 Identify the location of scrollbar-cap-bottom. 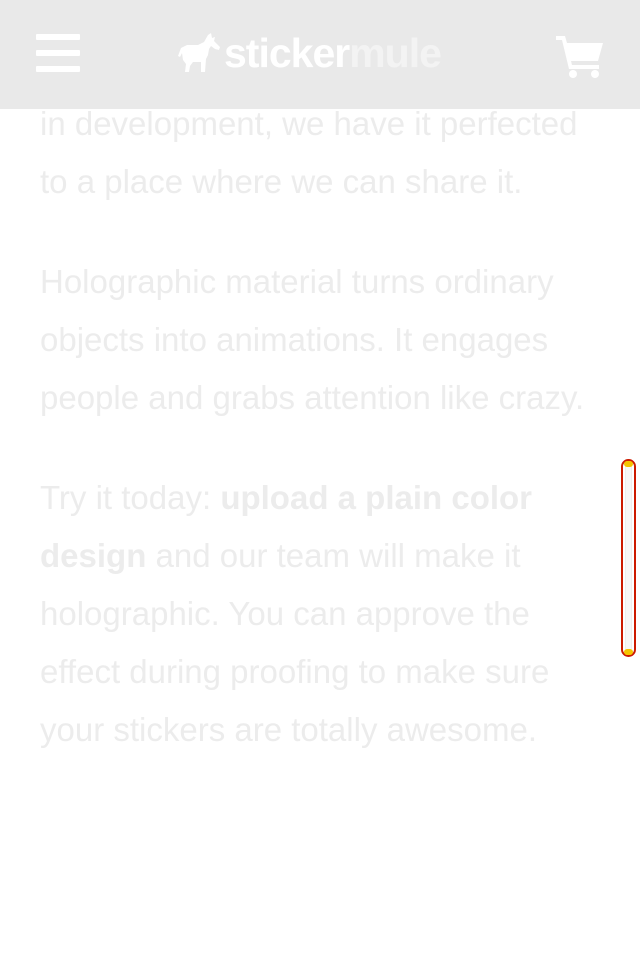
(628, 652).